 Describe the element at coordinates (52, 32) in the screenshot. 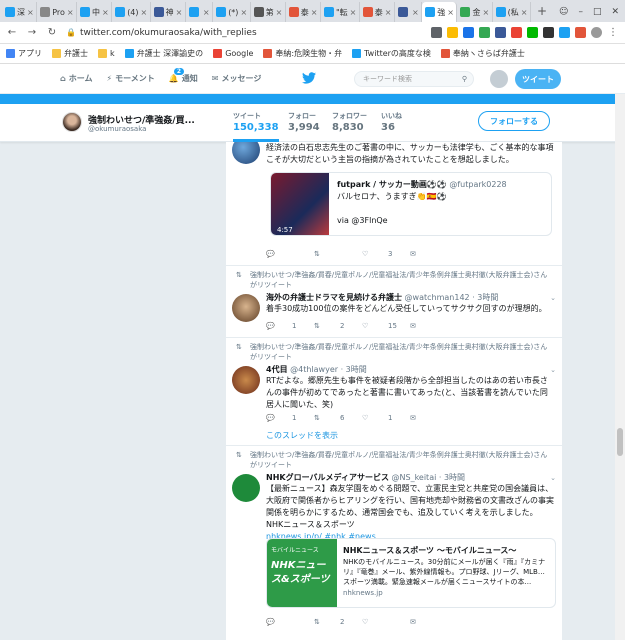

I see `reload-icon: ↻` at that location.